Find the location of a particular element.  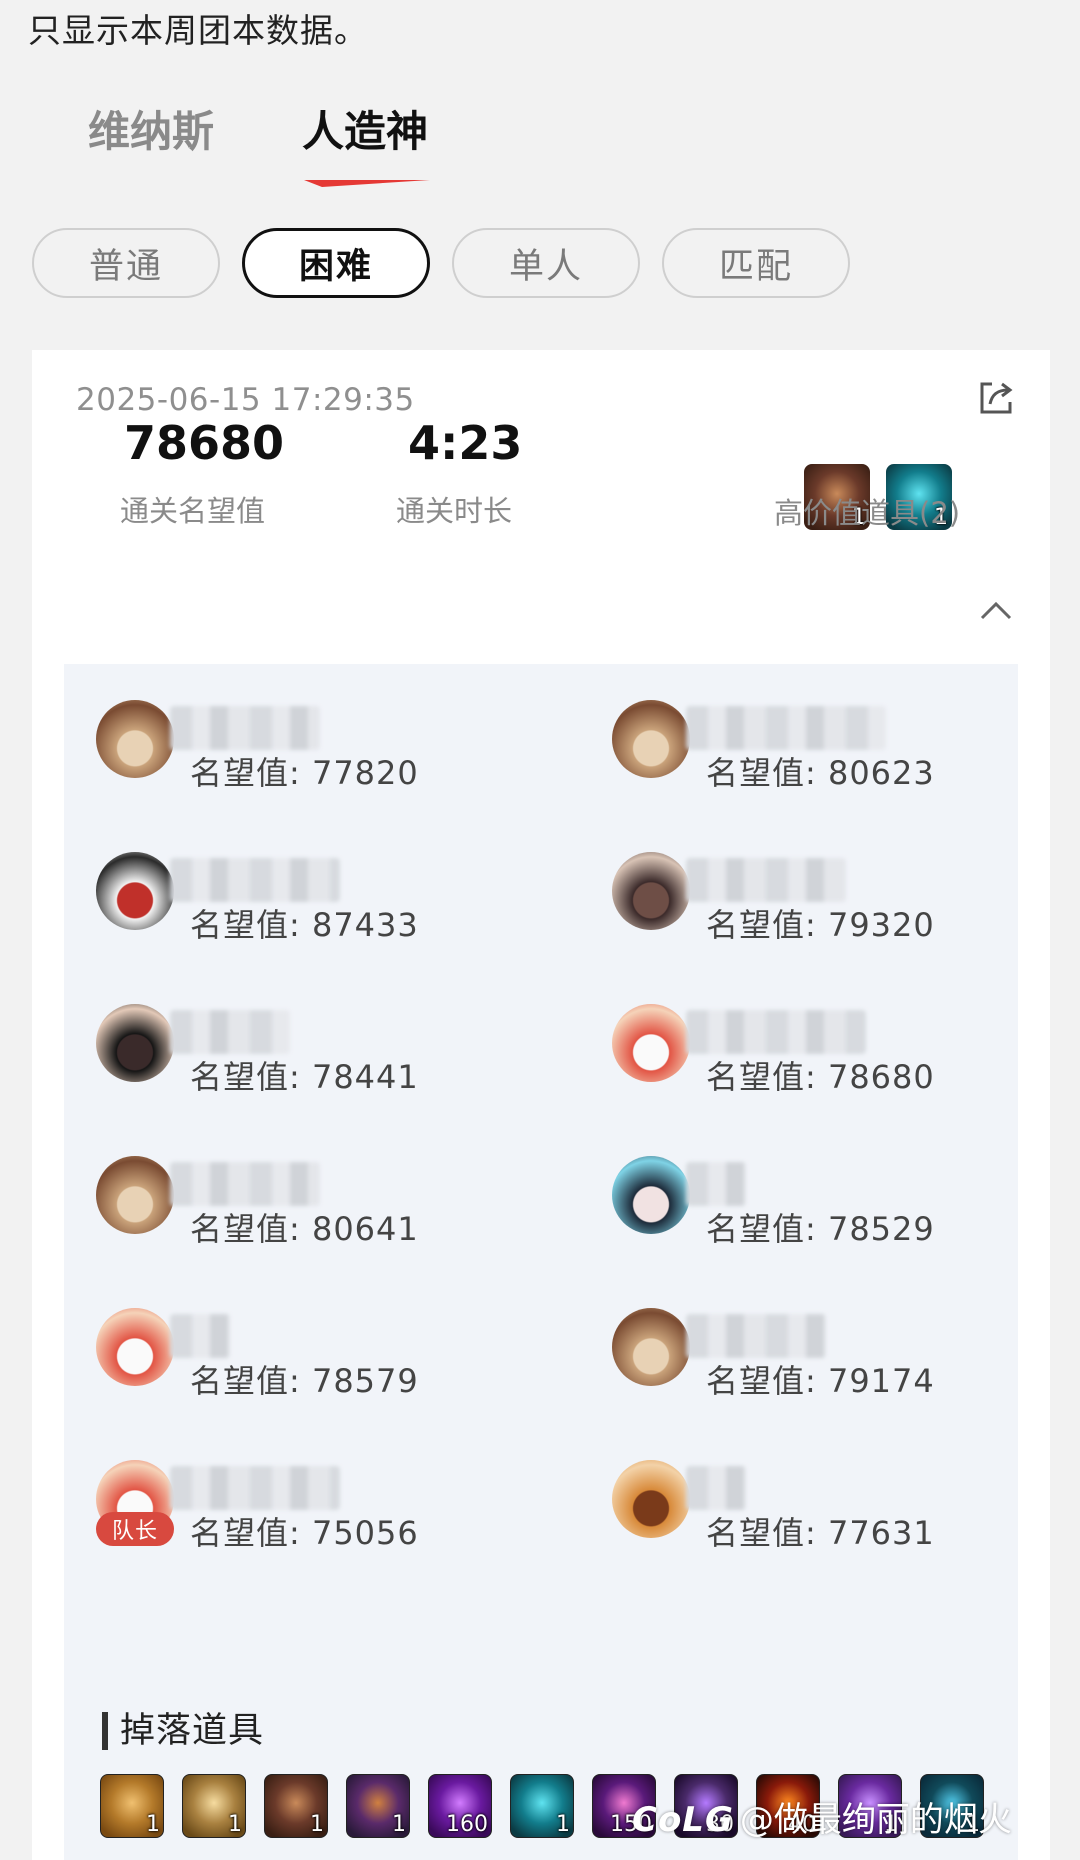

clear-time-value: 4:23 is located at coordinates (465, 443).